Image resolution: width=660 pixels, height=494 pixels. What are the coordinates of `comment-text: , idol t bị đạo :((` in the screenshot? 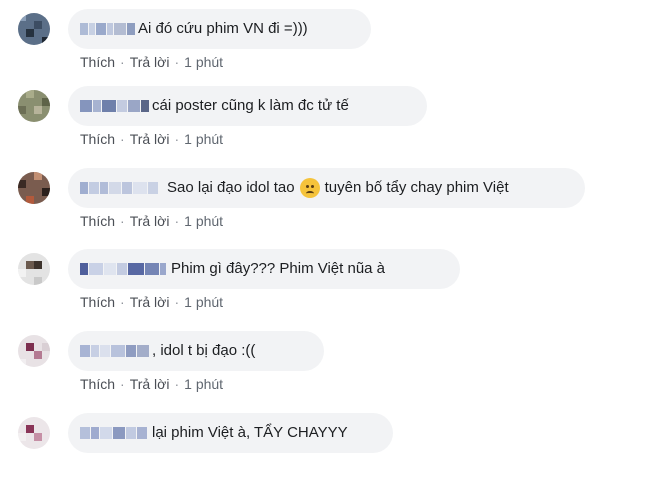 It's located at (204, 350).